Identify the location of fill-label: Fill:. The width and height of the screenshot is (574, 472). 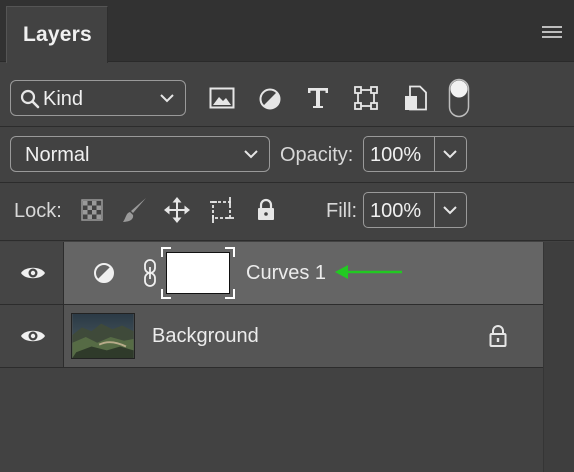
(342, 211).